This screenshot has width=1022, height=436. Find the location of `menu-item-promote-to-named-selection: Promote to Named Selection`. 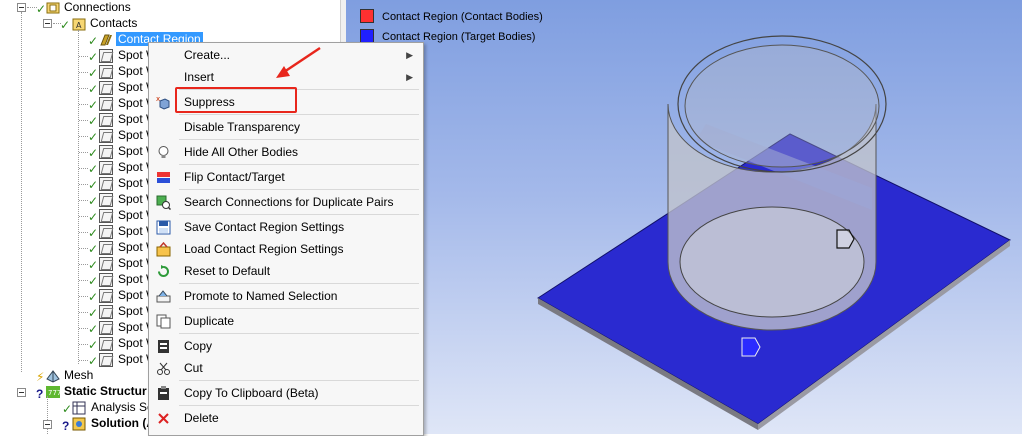

menu-item-promote-to-named-selection: Promote to Named Selection is located at coordinates (286, 296).